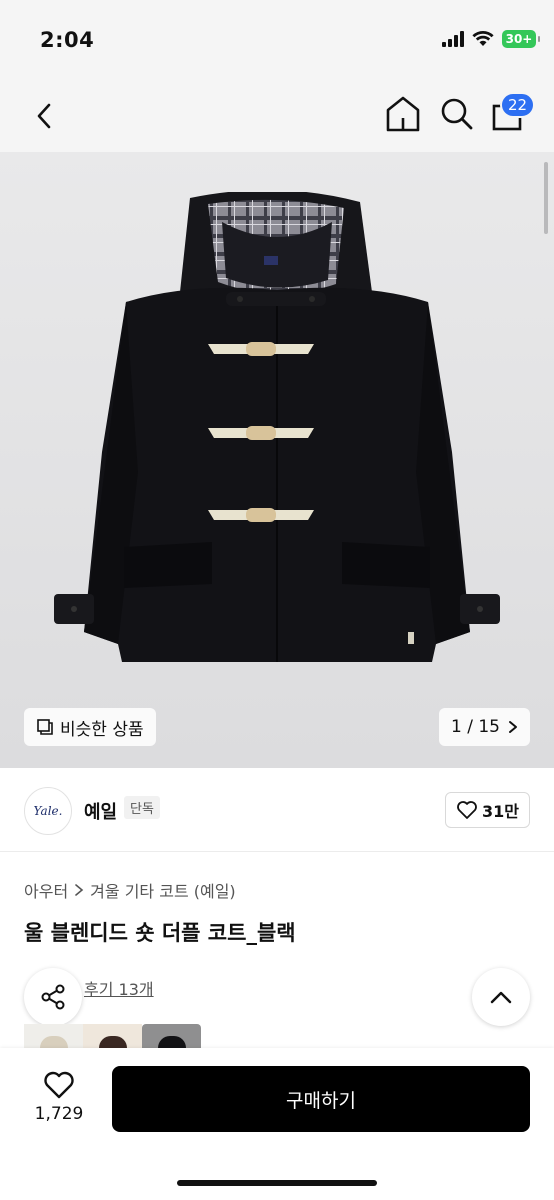 This screenshot has height=1200, width=554. What do you see at coordinates (142, 807) in the screenshot?
I see `exclusive-badge: 단독` at bounding box center [142, 807].